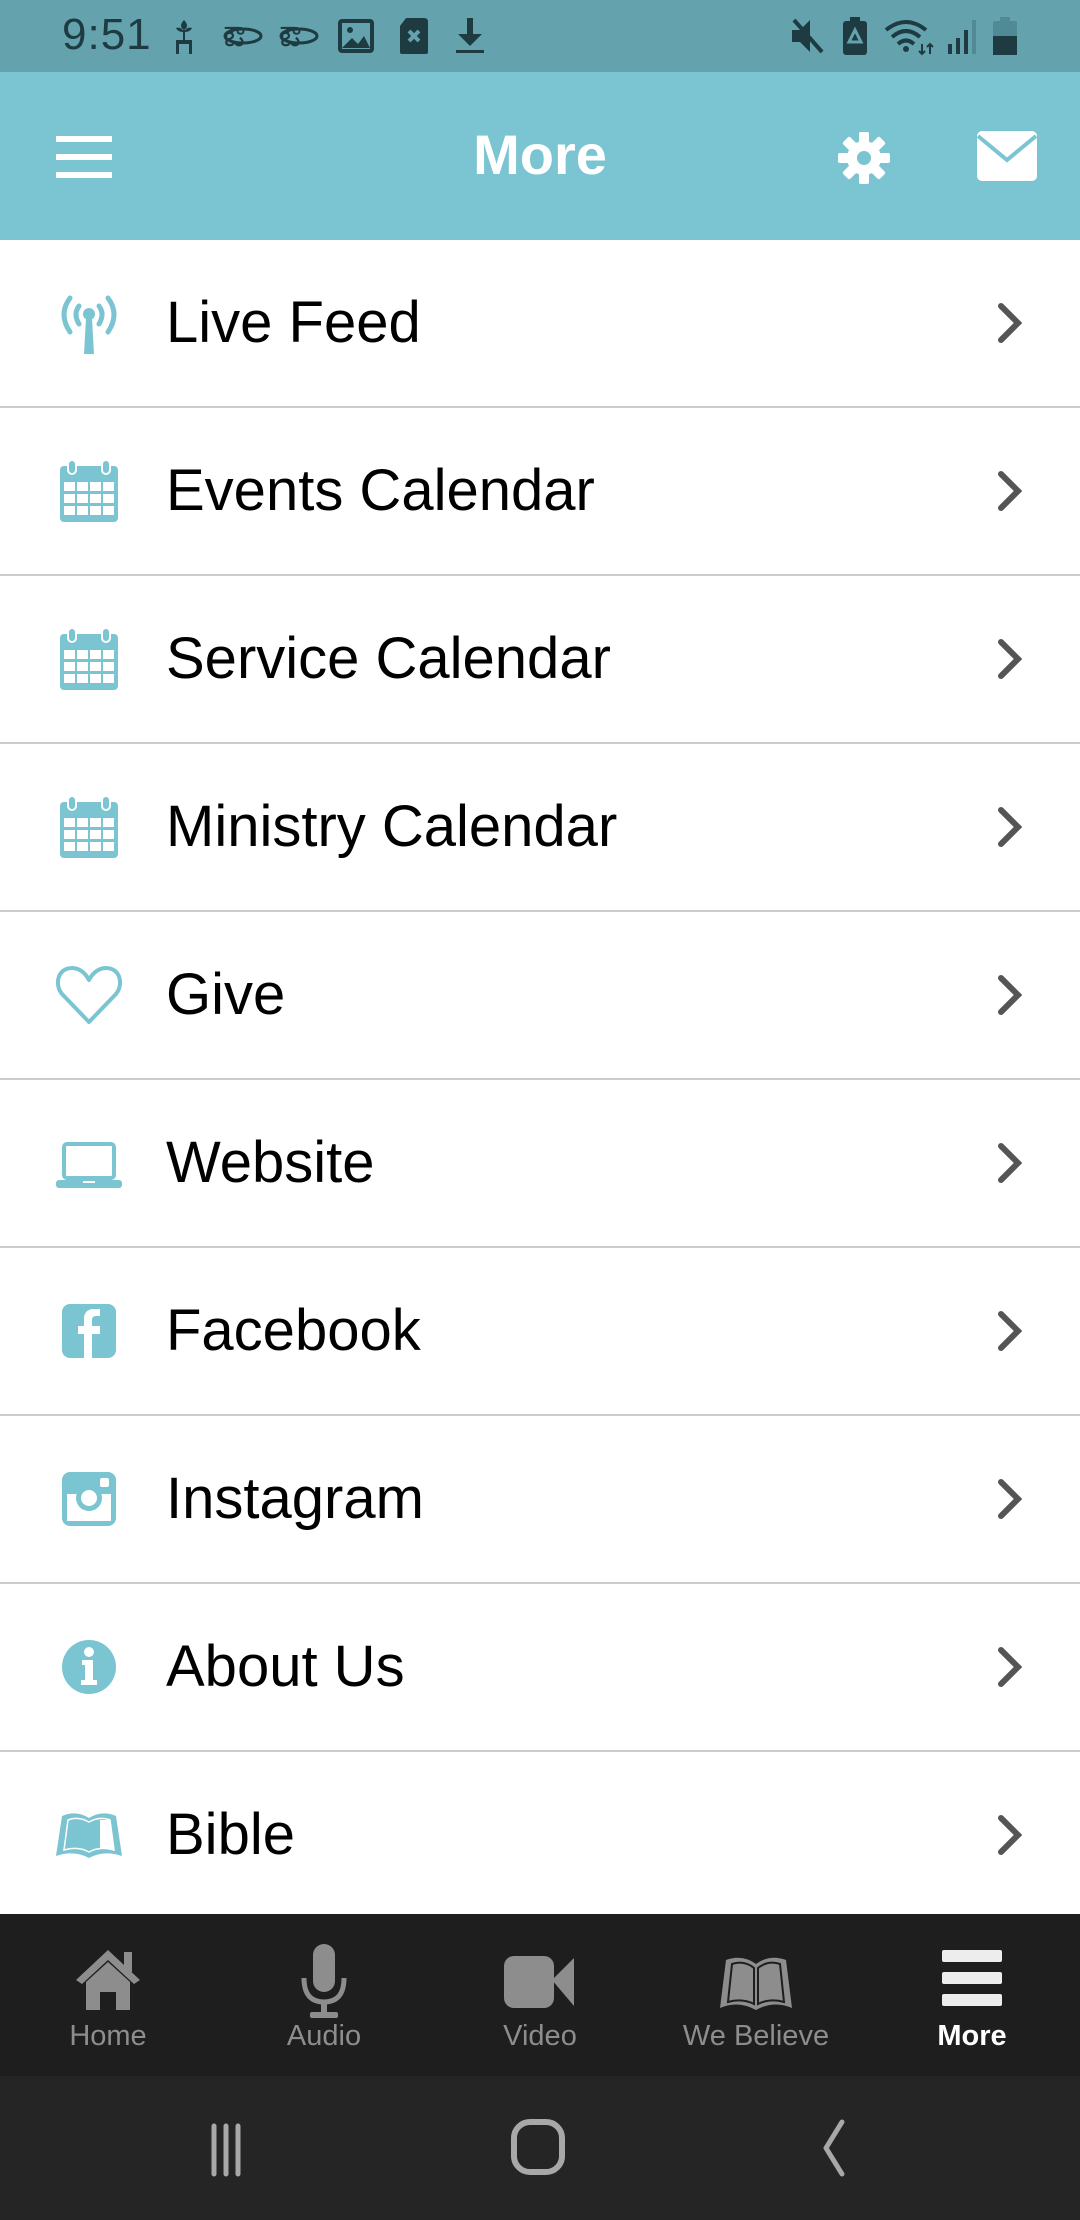 The height and width of the screenshot is (2220, 1080). What do you see at coordinates (107, 34) in the screenshot?
I see `status-time: 9:51` at bounding box center [107, 34].